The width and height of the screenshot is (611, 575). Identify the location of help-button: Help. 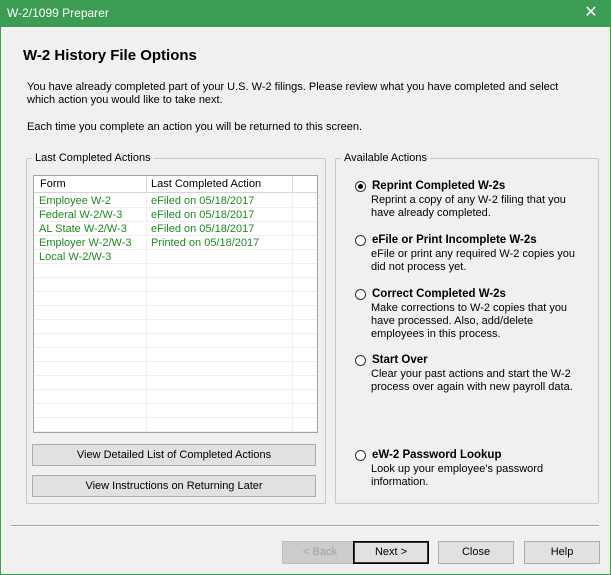
(562, 552).